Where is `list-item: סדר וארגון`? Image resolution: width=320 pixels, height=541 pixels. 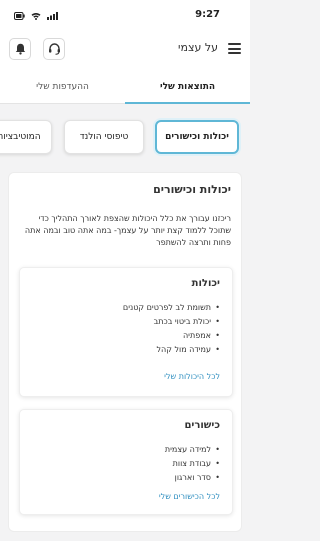
list-item: סדר וארגון is located at coordinates (125, 478).